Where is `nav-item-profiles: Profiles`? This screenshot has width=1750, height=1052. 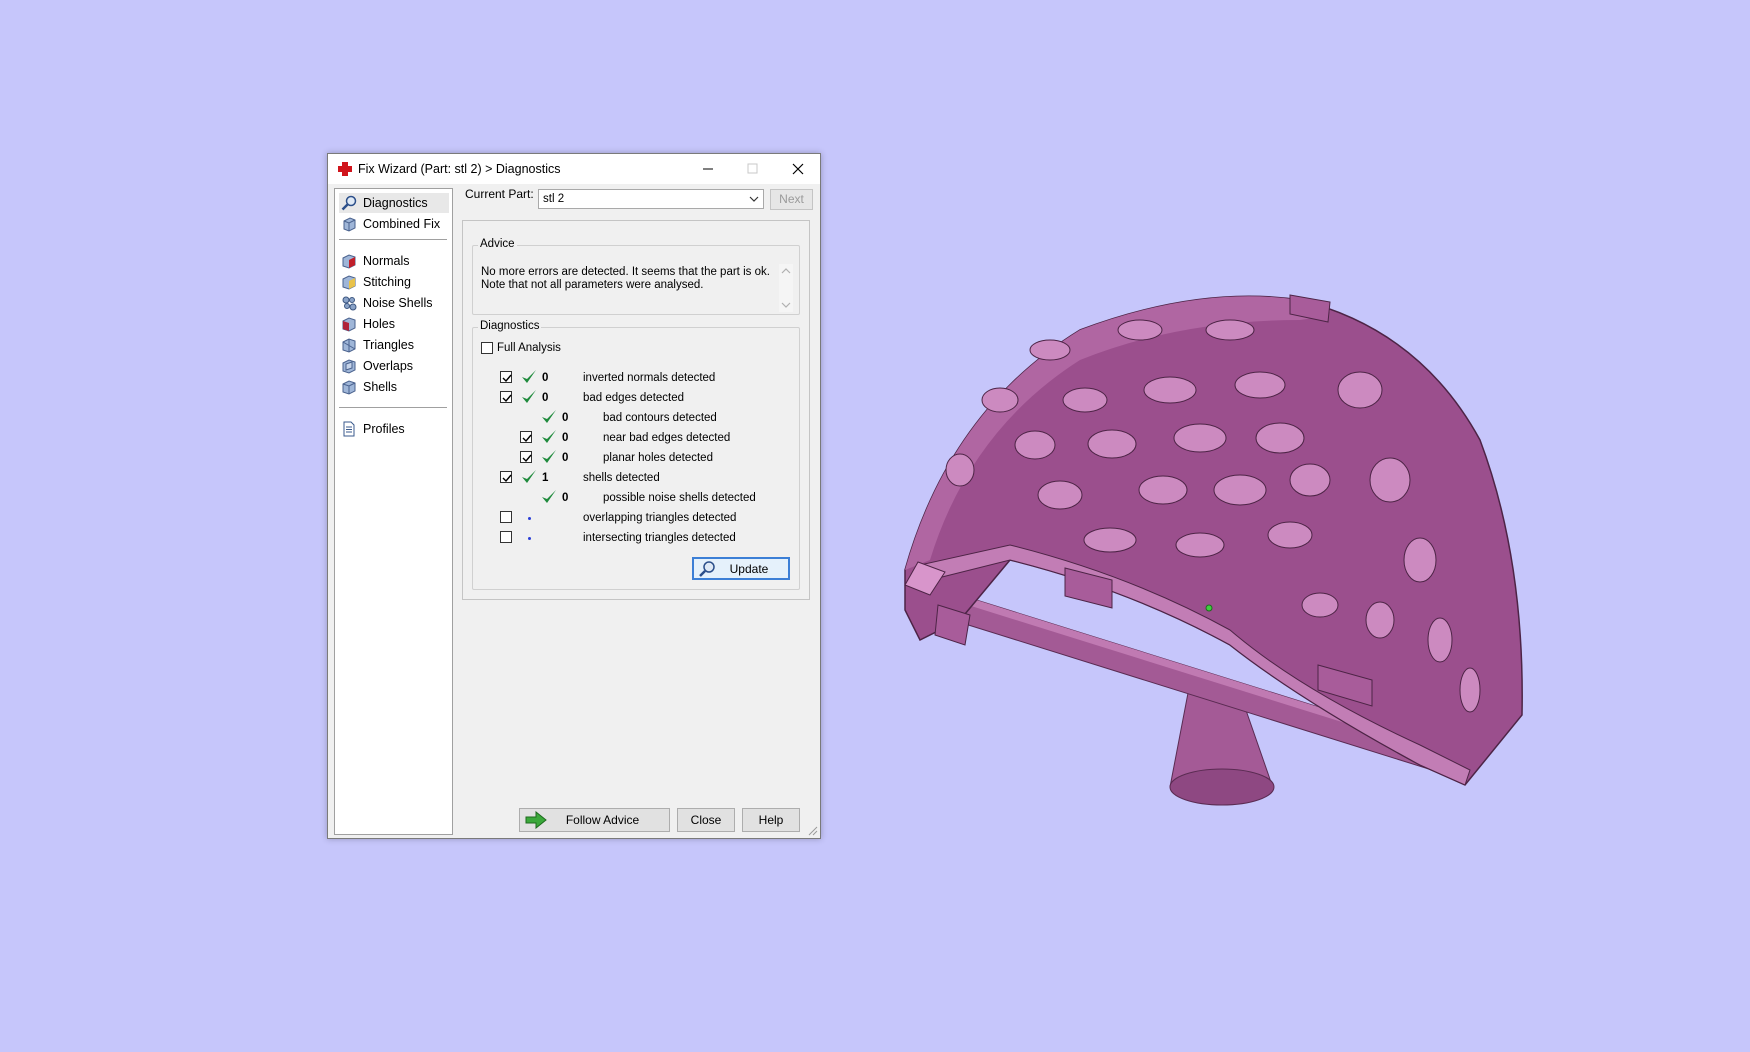
nav-item-profiles: Profiles is located at coordinates (394, 429).